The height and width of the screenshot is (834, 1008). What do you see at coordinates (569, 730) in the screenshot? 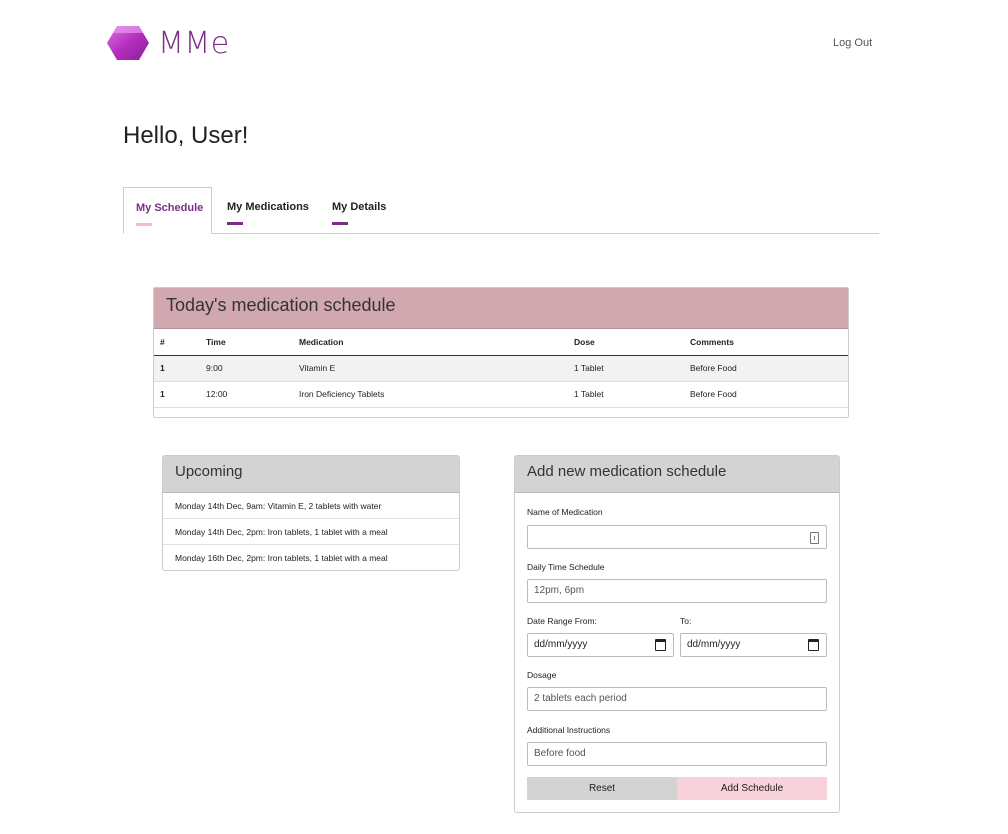
I see `instructions-label: Additional Instructions` at bounding box center [569, 730].